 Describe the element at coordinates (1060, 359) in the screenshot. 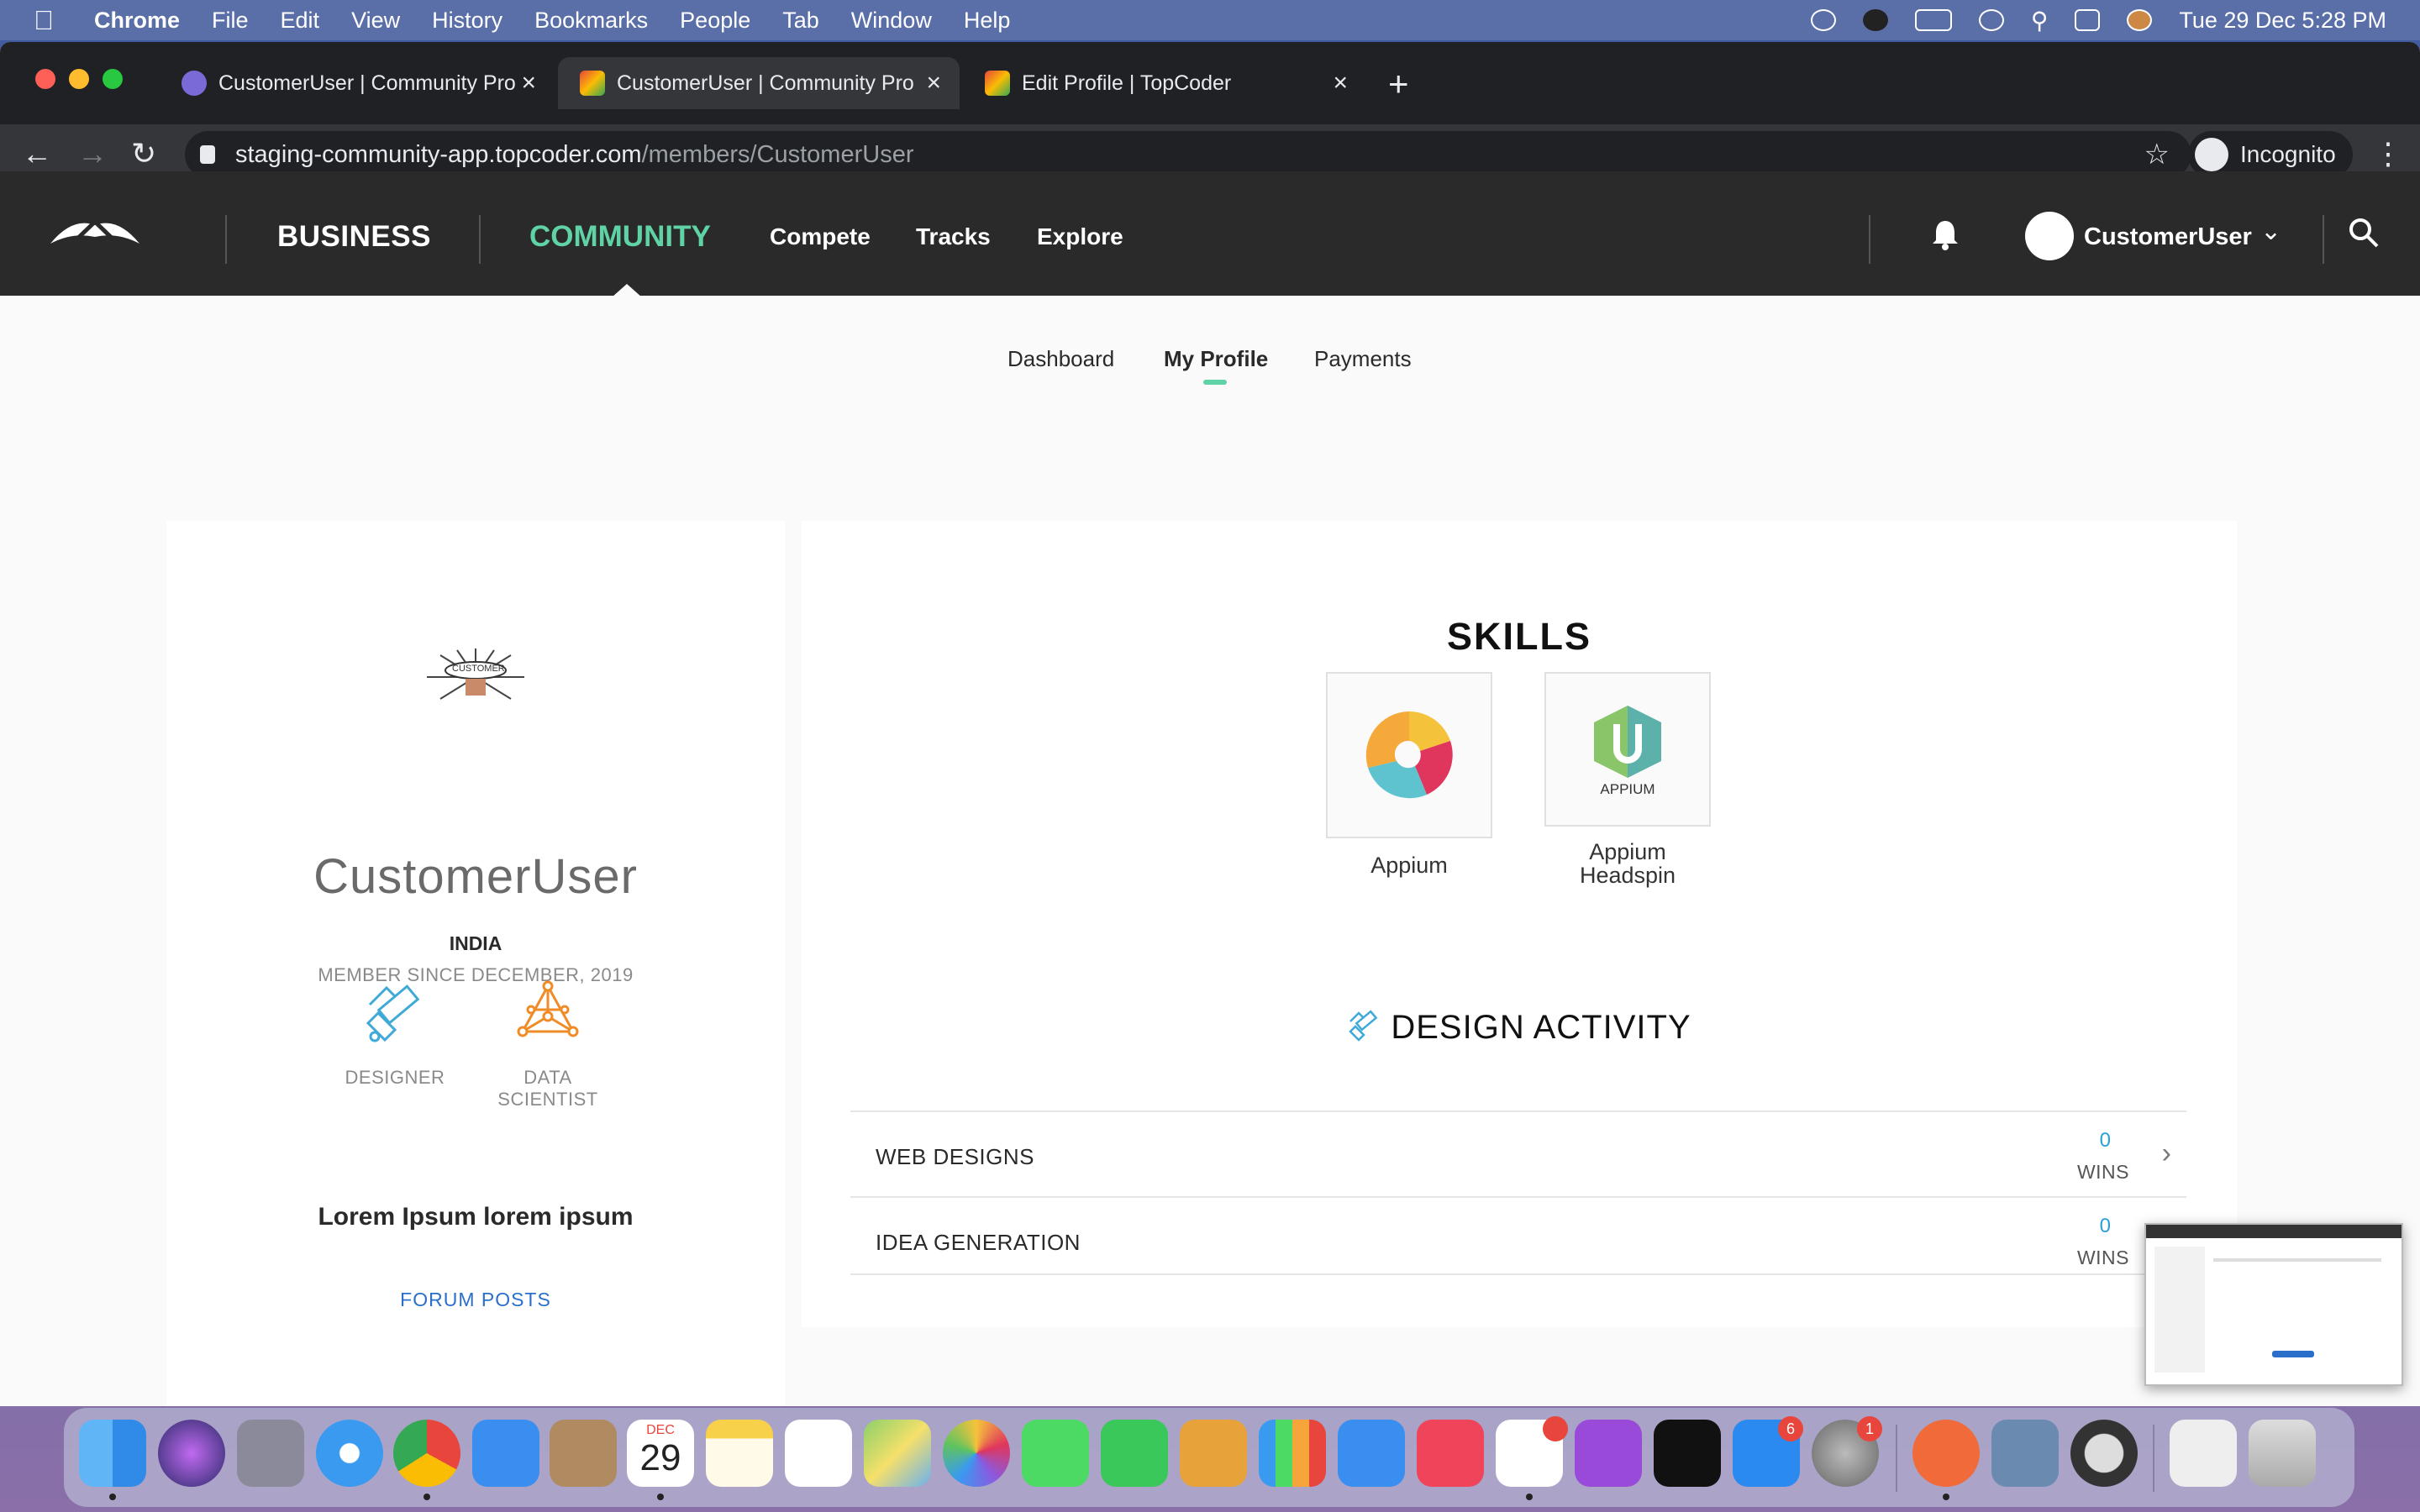

I see `subnav-dashboard: Dashboard` at that location.